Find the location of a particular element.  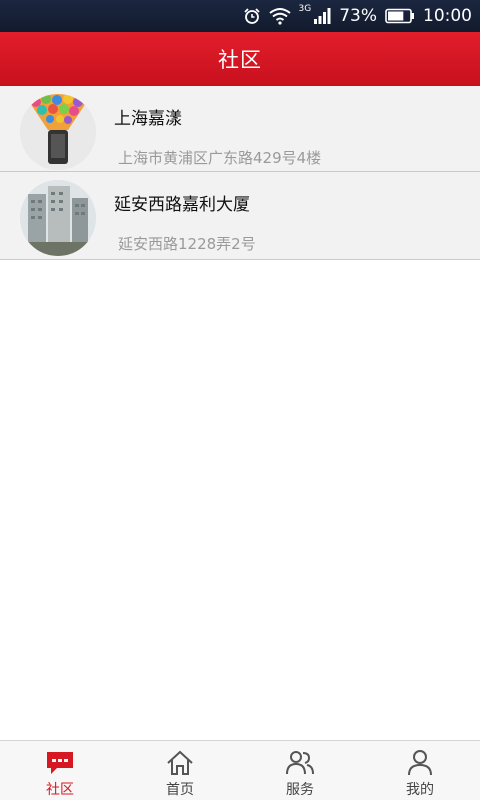

tab-label: 社区 is located at coordinates (60, 790).